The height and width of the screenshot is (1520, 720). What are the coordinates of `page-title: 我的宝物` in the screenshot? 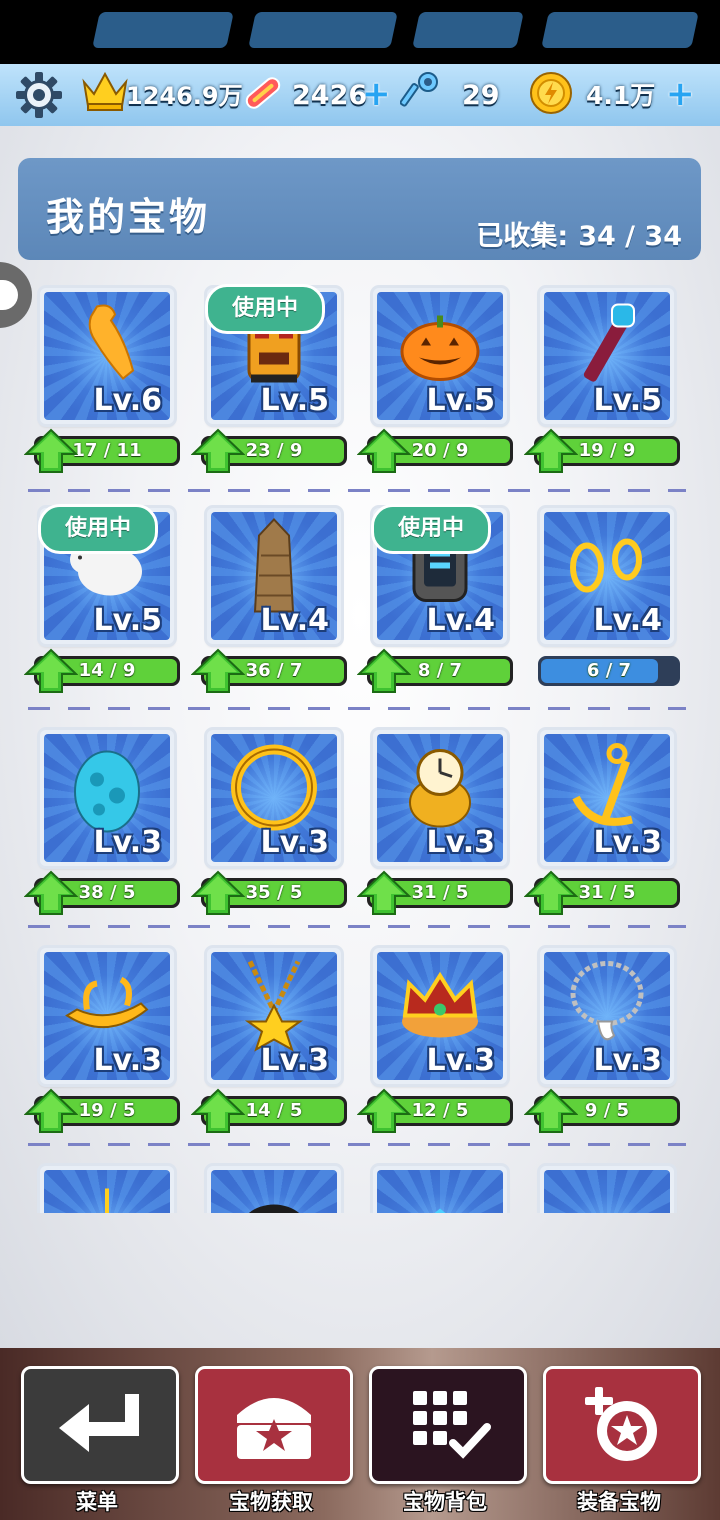 It's located at (128, 217).